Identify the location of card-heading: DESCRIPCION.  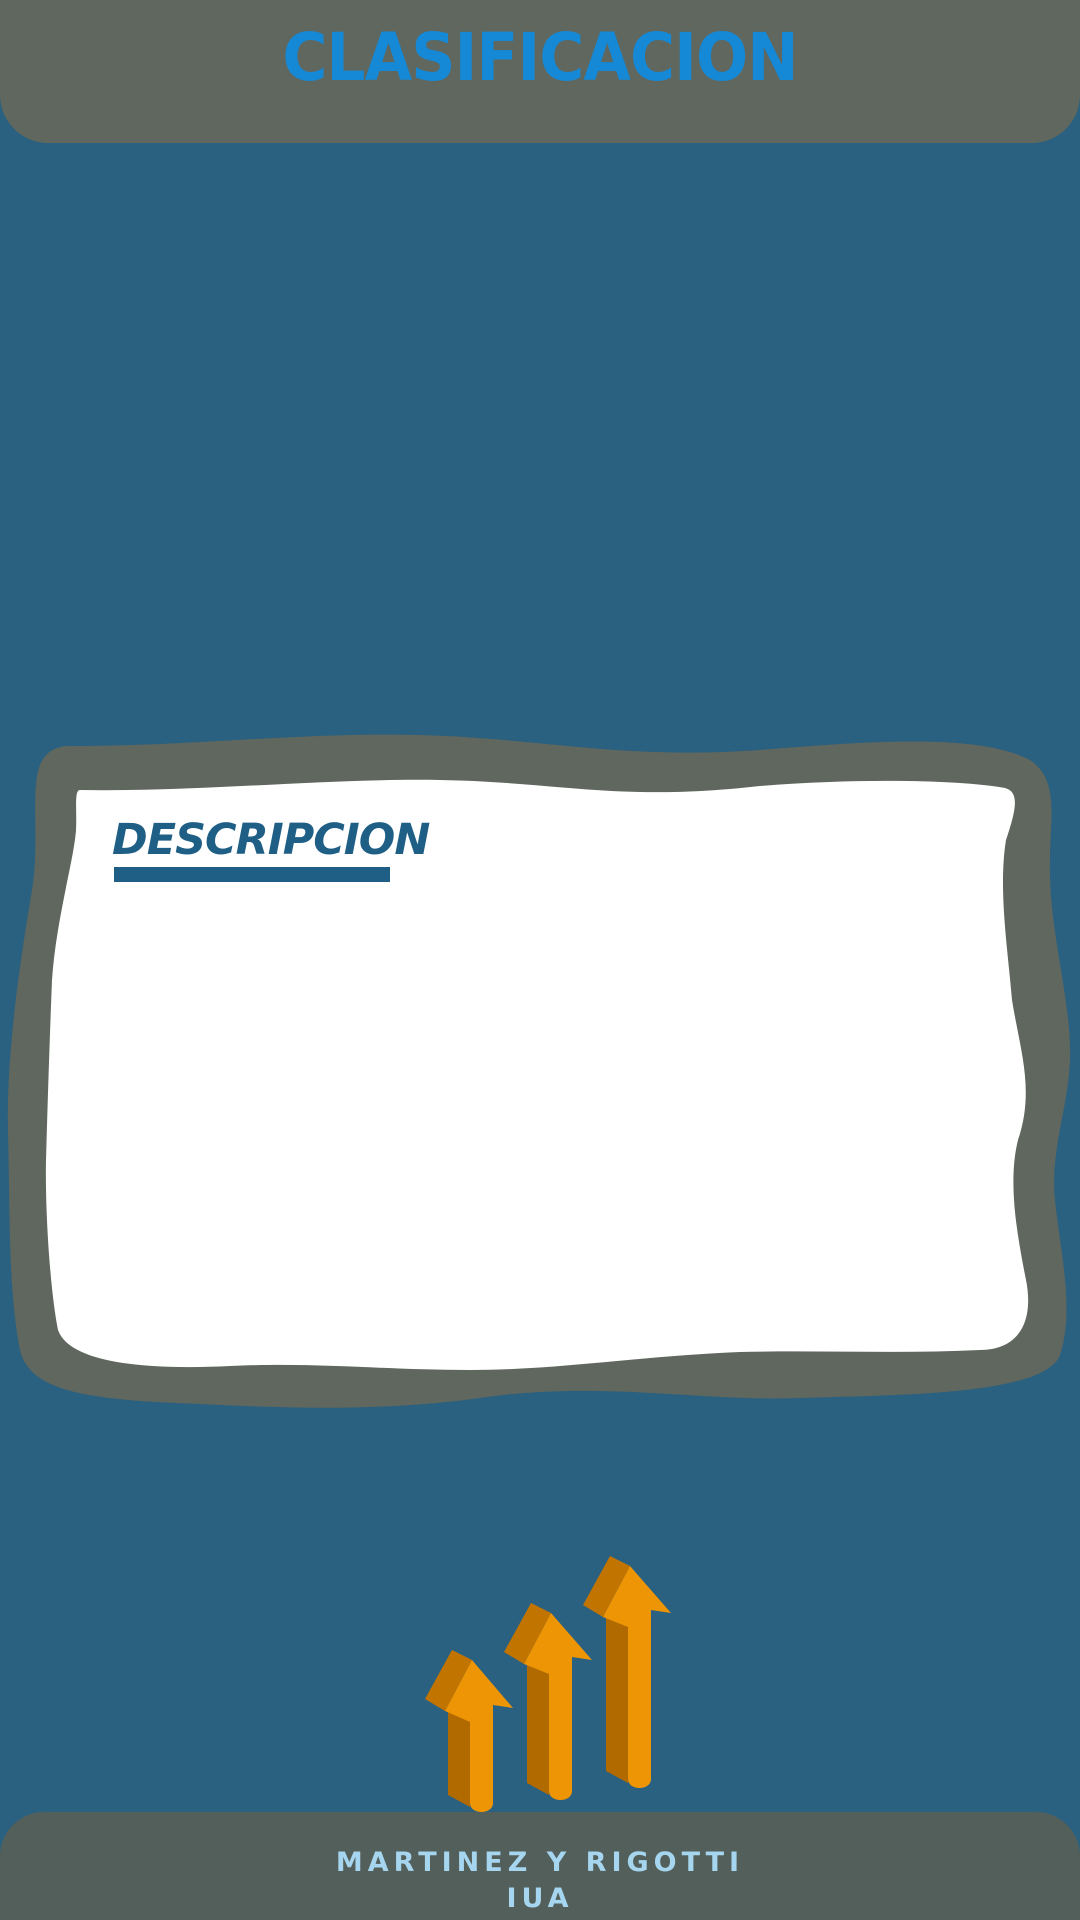
(271, 840).